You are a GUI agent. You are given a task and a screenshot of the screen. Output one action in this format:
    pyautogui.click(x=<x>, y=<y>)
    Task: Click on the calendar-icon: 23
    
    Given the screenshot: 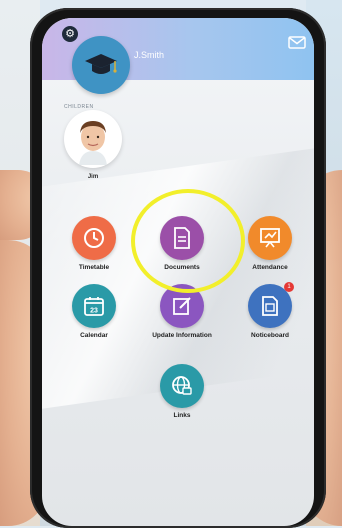 What is the action you would take?
    pyautogui.click(x=94, y=306)
    